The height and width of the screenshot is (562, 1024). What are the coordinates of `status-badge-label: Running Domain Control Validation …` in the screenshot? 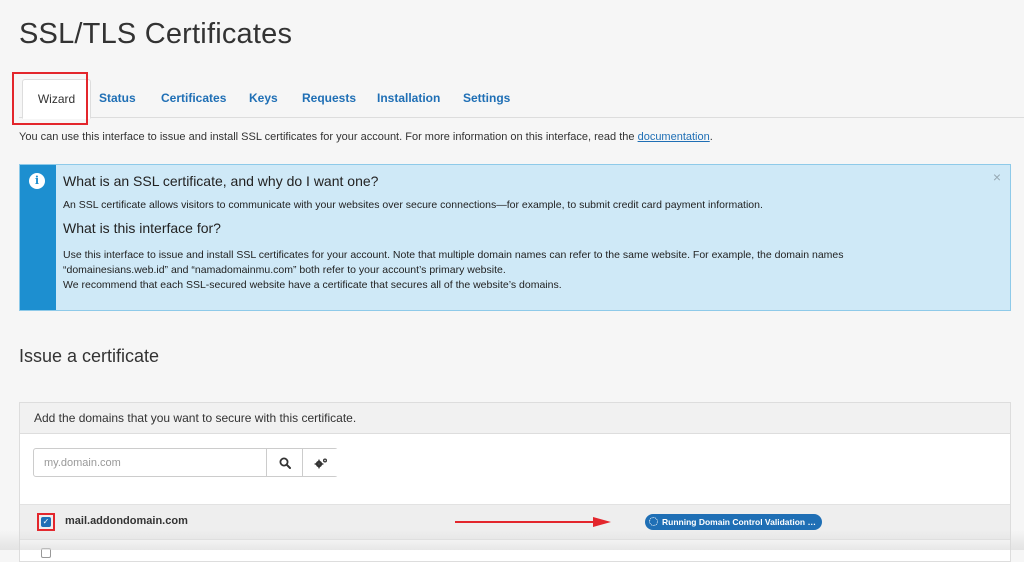 It's located at (739, 522).